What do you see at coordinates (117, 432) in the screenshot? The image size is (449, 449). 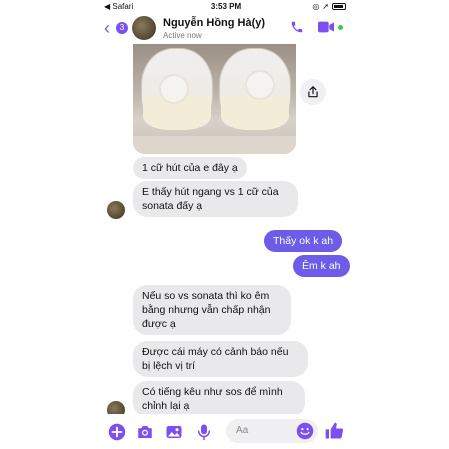 I see `plus-icon` at bounding box center [117, 432].